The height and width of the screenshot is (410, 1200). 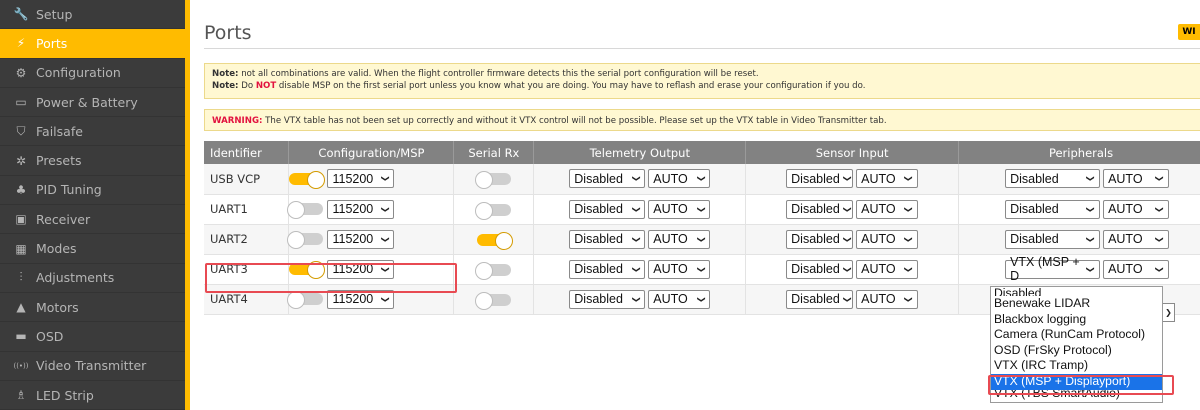 What do you see at coordinates (92, 103) in the screenshot?
I see `sidebar-item-power-battery: ▭ Power & Battery` at bounding box center [92, 103].